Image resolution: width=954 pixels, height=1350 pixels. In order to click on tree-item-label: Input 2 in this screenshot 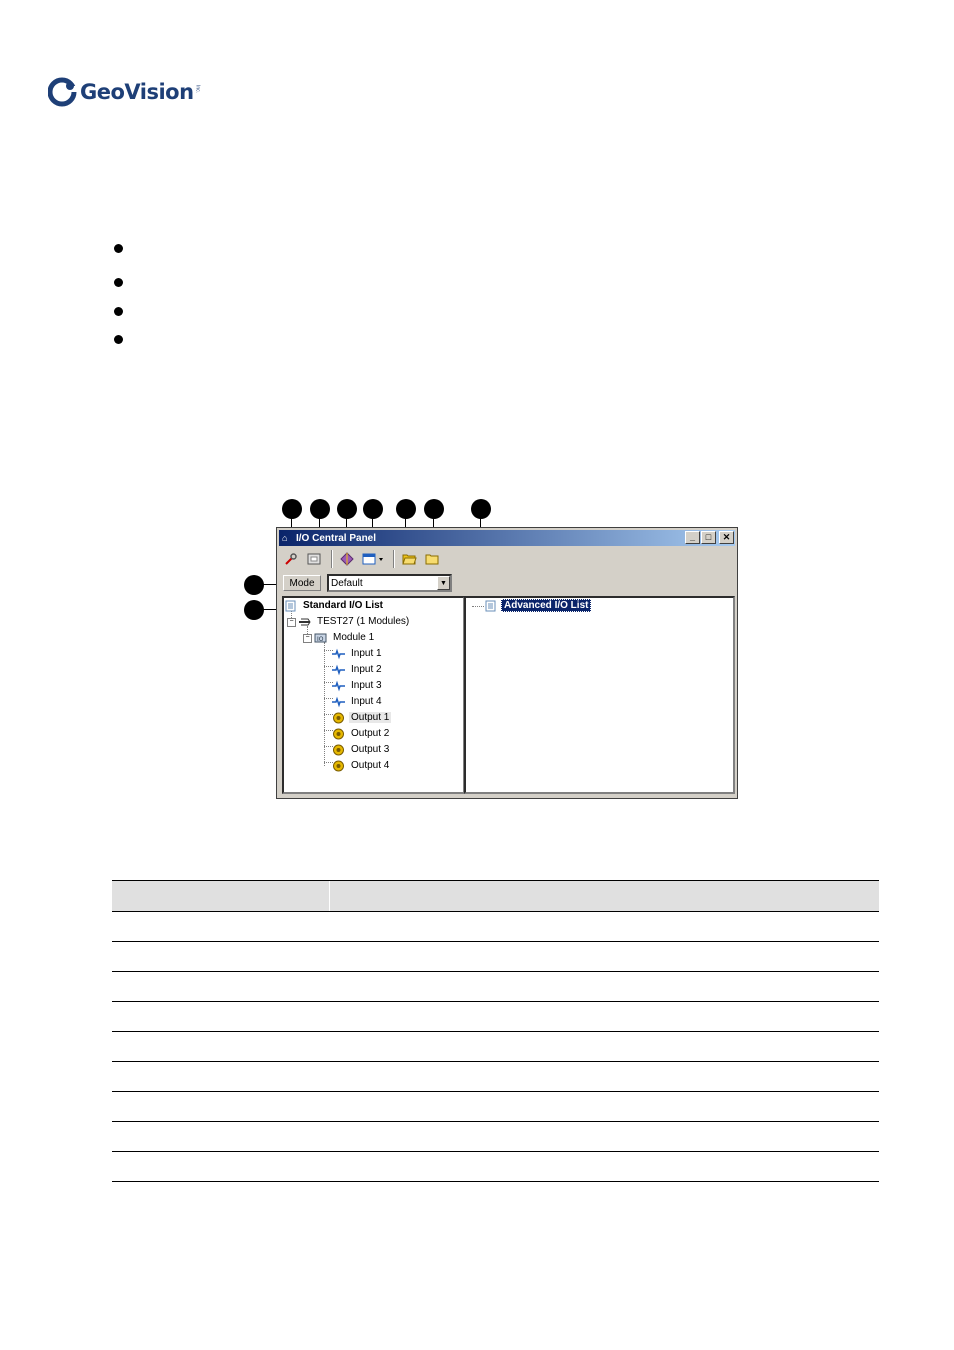, I will do `click(366, 669)`.